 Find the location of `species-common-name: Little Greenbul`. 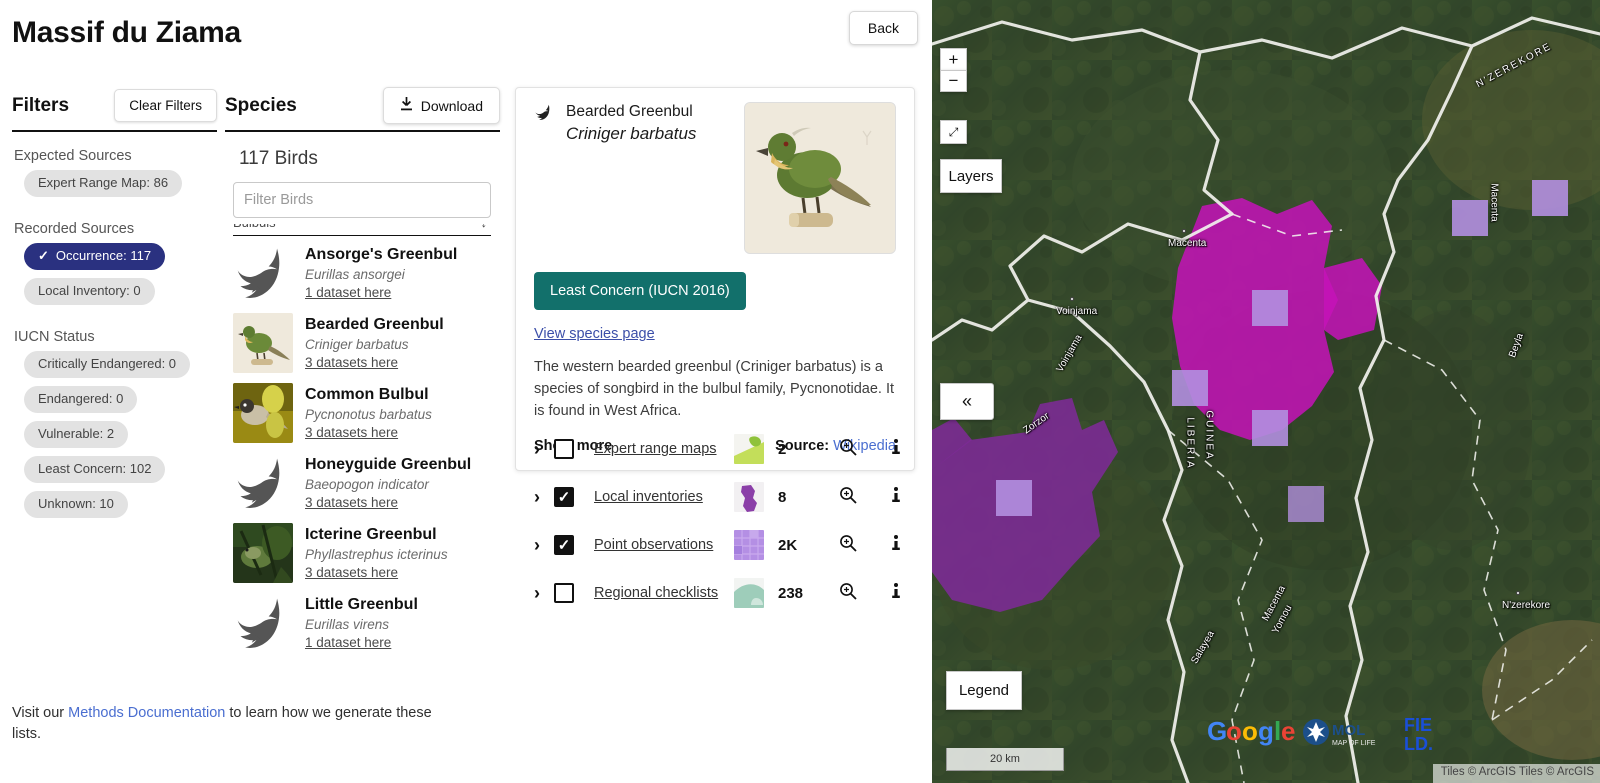

species-common-name: Little Greenbul is located at coordinates (361, 604).